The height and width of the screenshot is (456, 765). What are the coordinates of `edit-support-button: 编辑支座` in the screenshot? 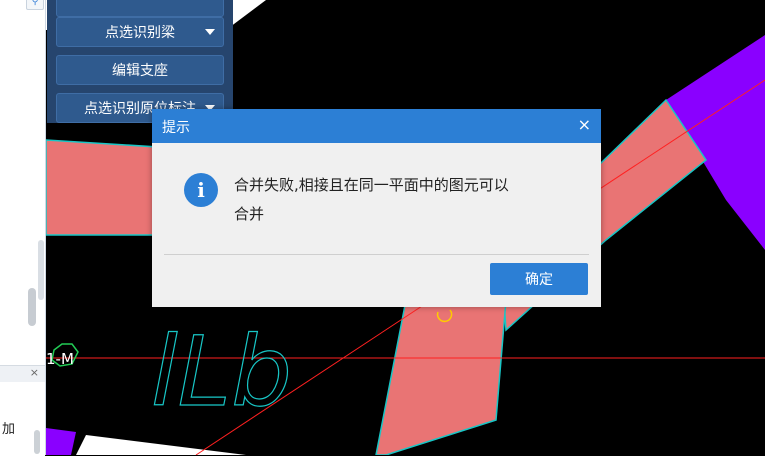 It's located at (140, 70).